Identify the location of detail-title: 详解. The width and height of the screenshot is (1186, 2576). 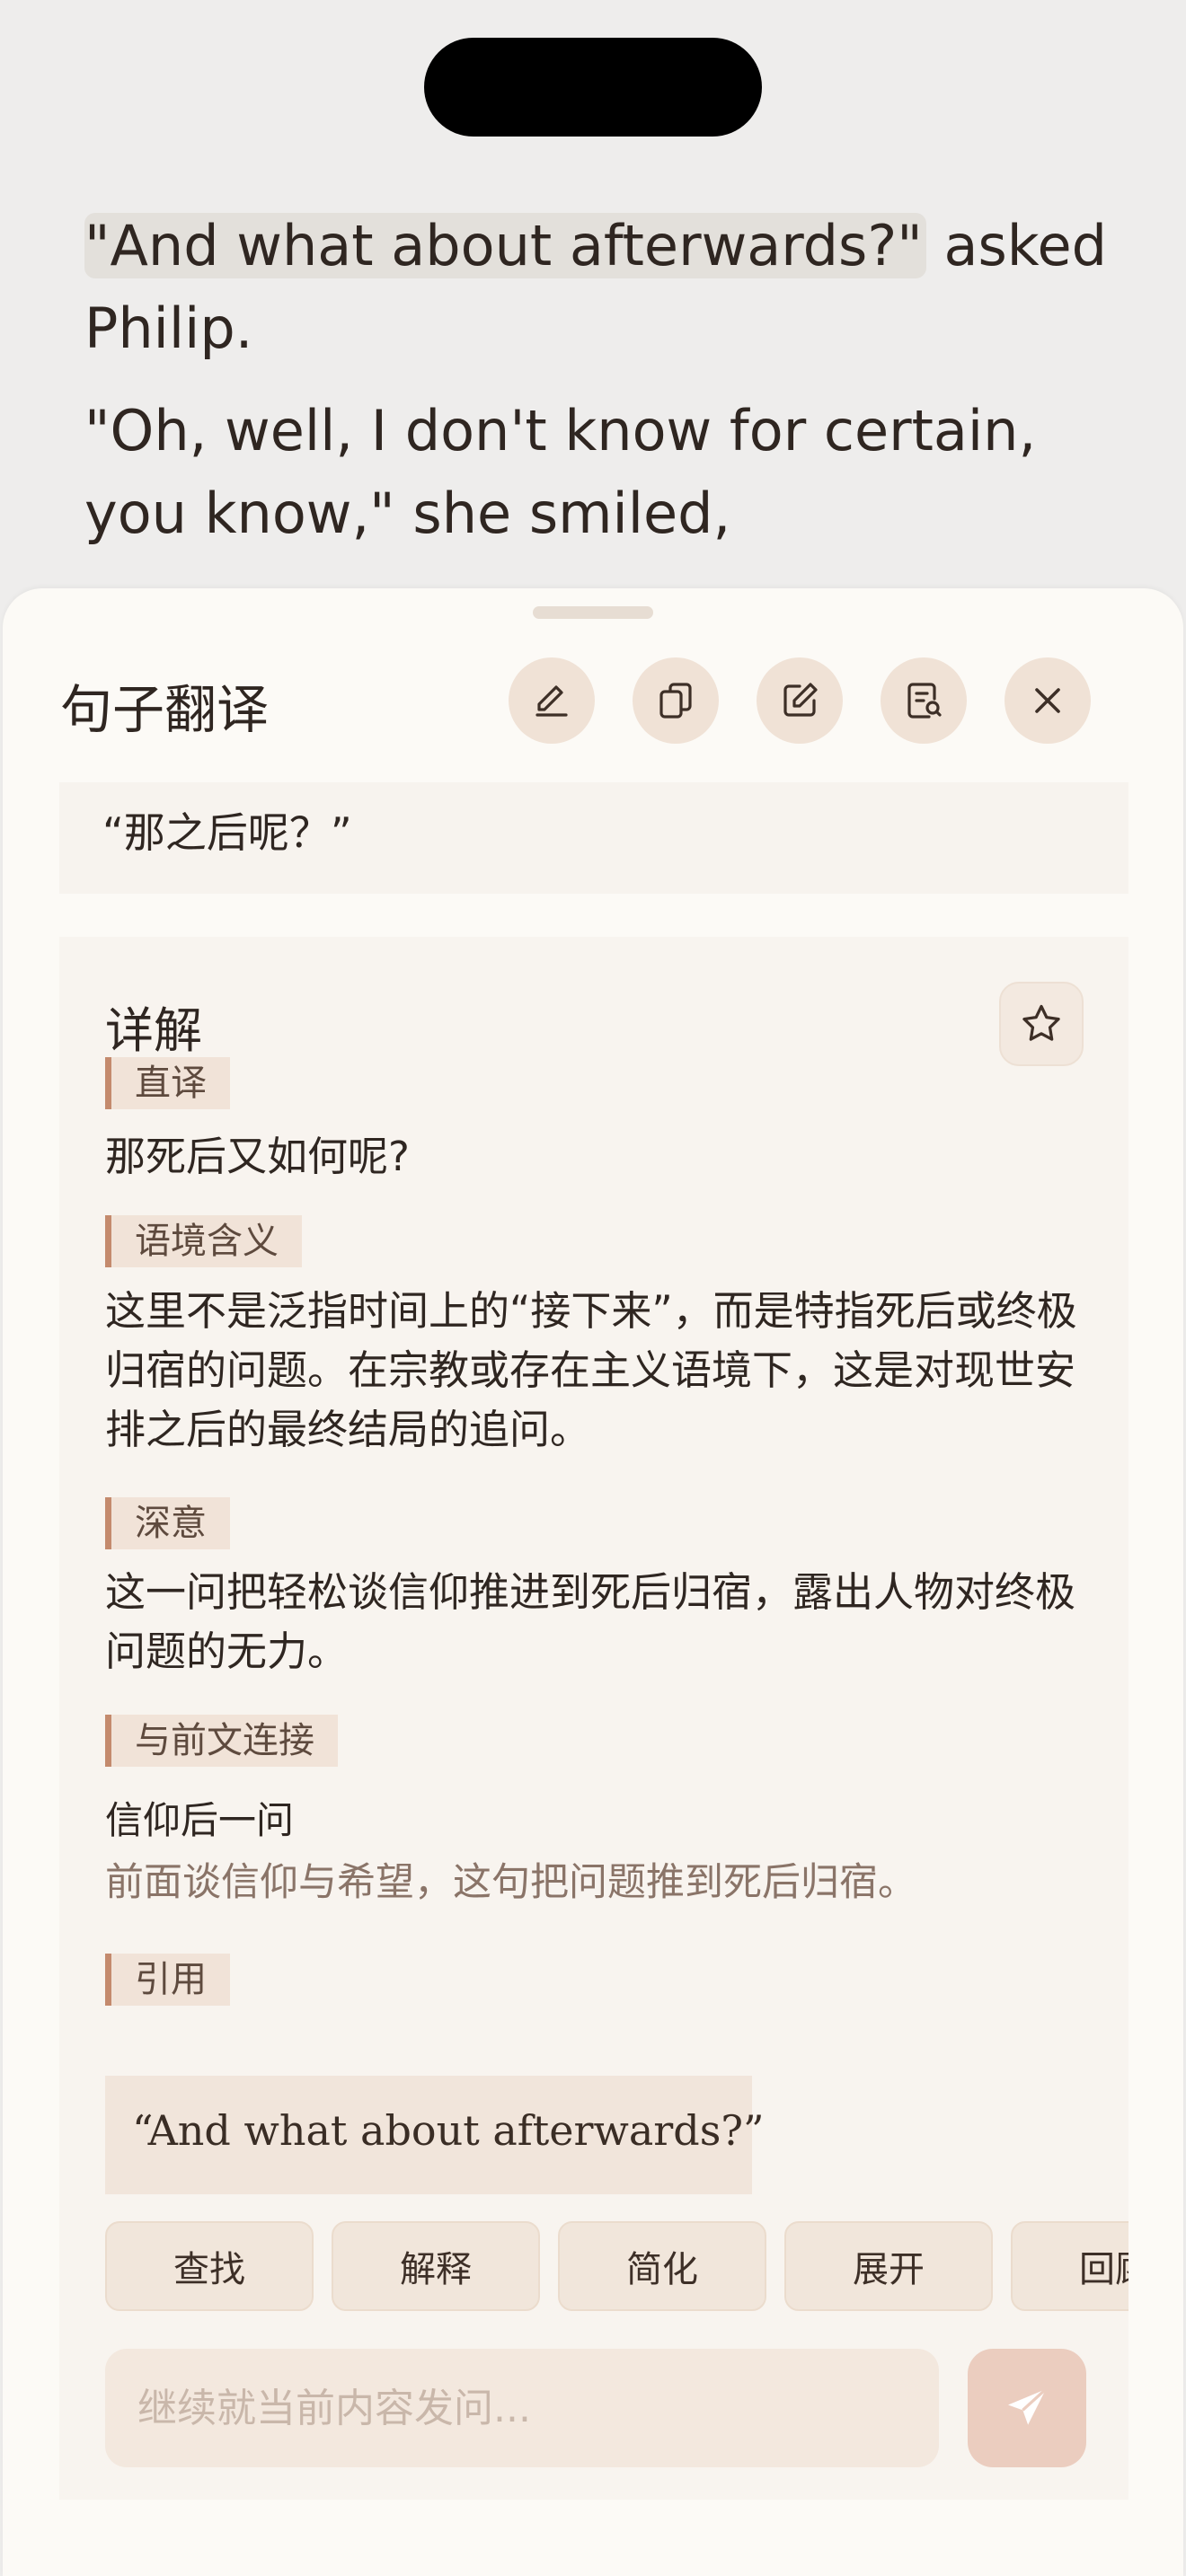
(153, 1030).